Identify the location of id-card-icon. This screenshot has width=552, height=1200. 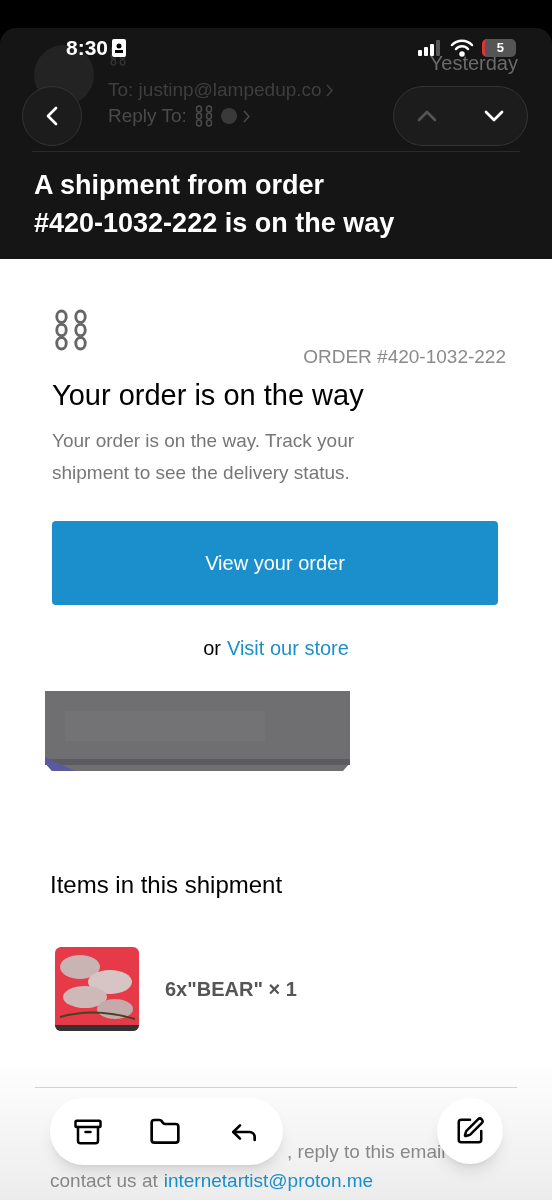
(119, 48).